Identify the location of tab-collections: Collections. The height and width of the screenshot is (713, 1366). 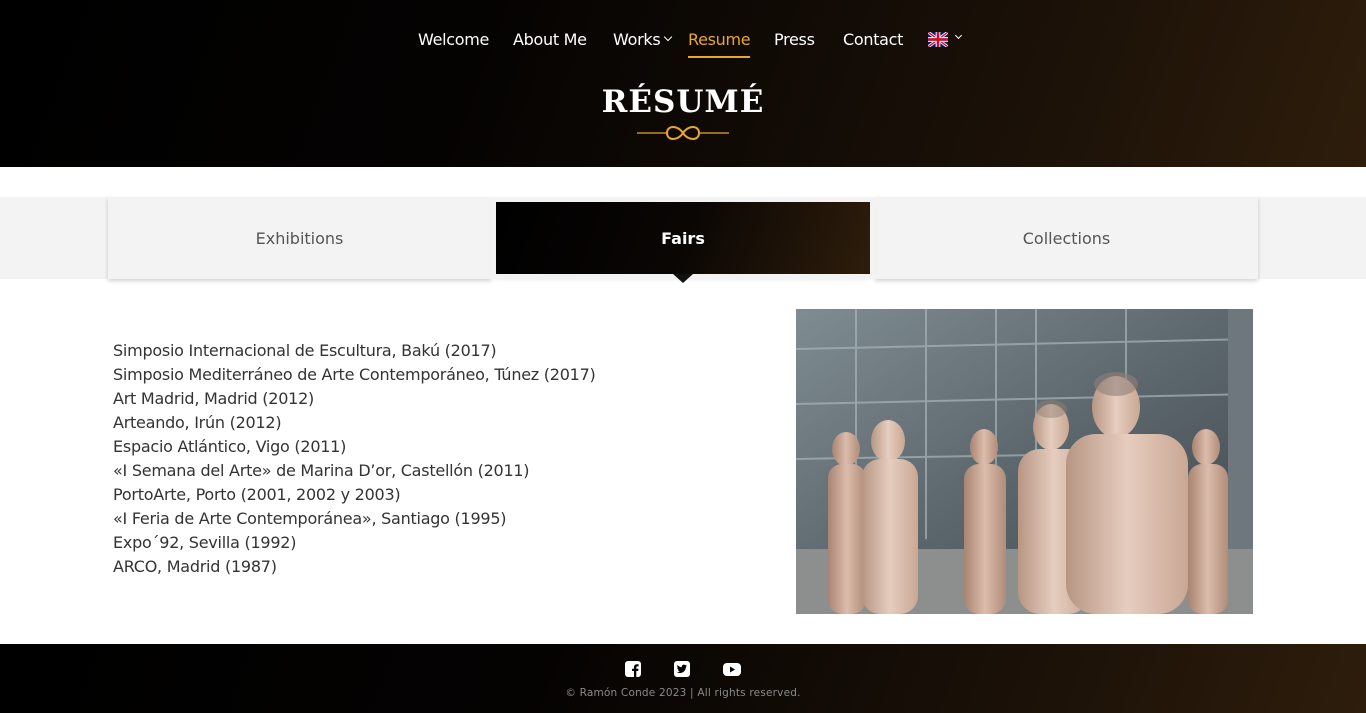
(1066, 238).